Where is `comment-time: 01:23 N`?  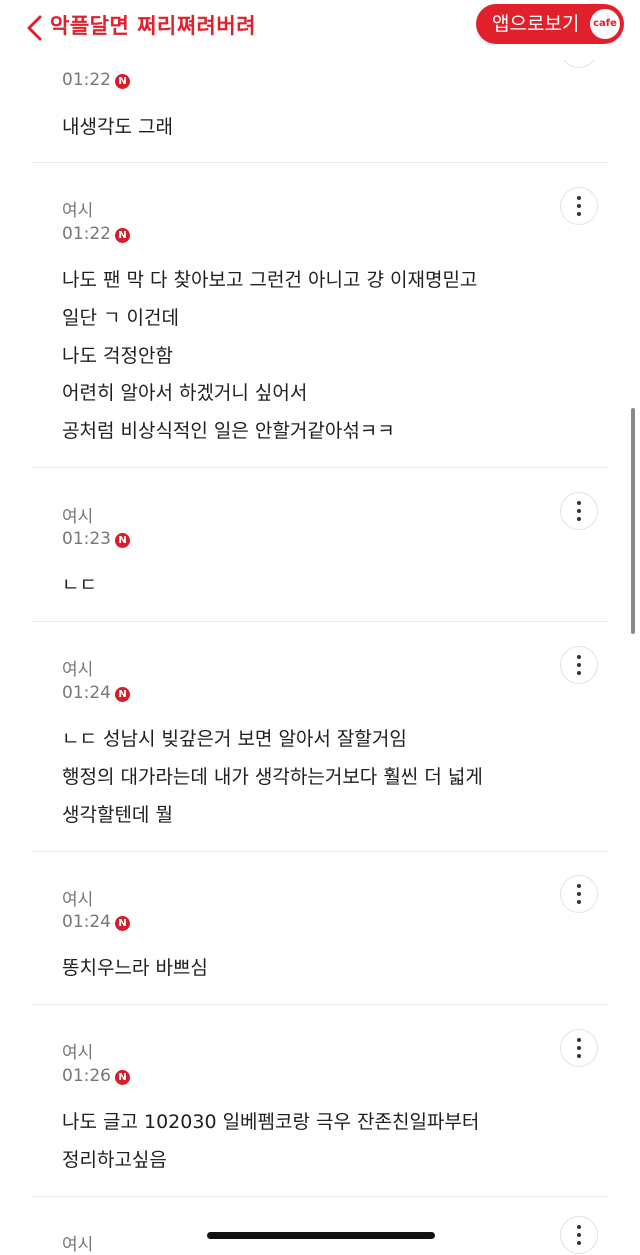
comment-time: 01:23 N is located at coordinates (96, 539).